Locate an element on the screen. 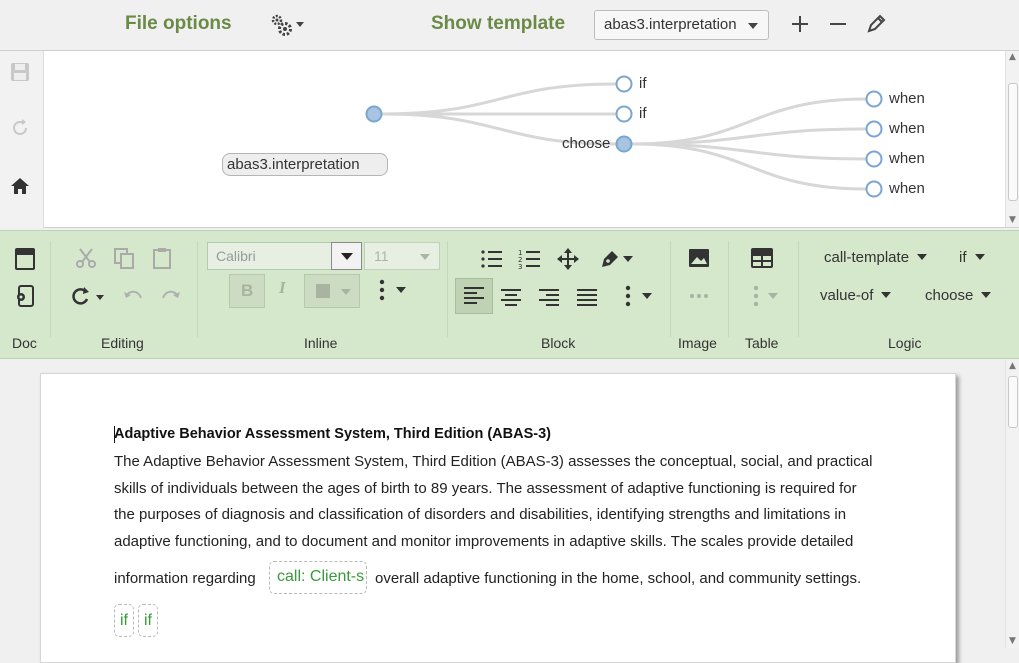 This screenshot has height=663, width=1019. template-select-value: abas3.interpretation is located at coordinates (670, 24).